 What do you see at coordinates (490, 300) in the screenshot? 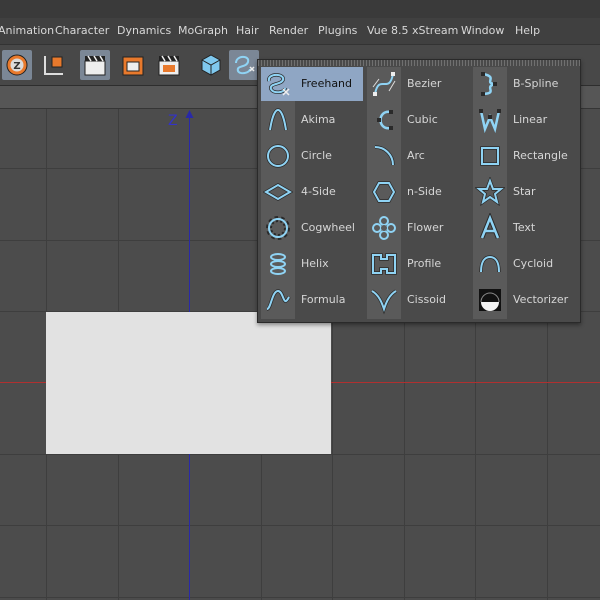
I see `vectorizer-icon` at bounding box center [490, 300].